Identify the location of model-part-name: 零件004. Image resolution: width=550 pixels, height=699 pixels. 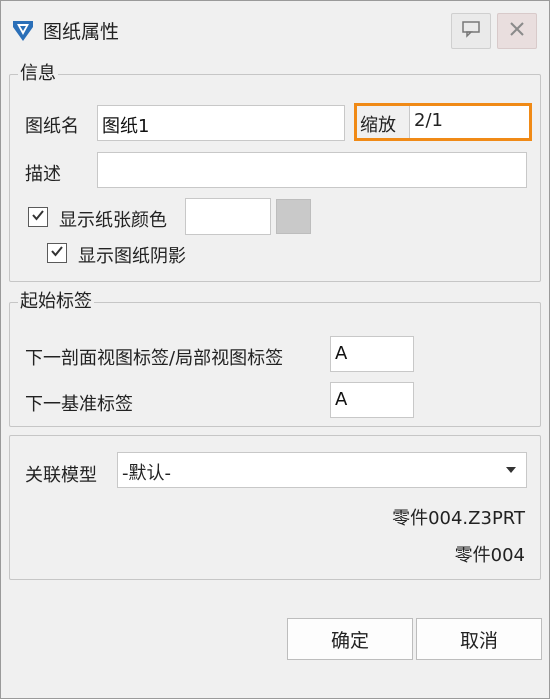
(489, 555).